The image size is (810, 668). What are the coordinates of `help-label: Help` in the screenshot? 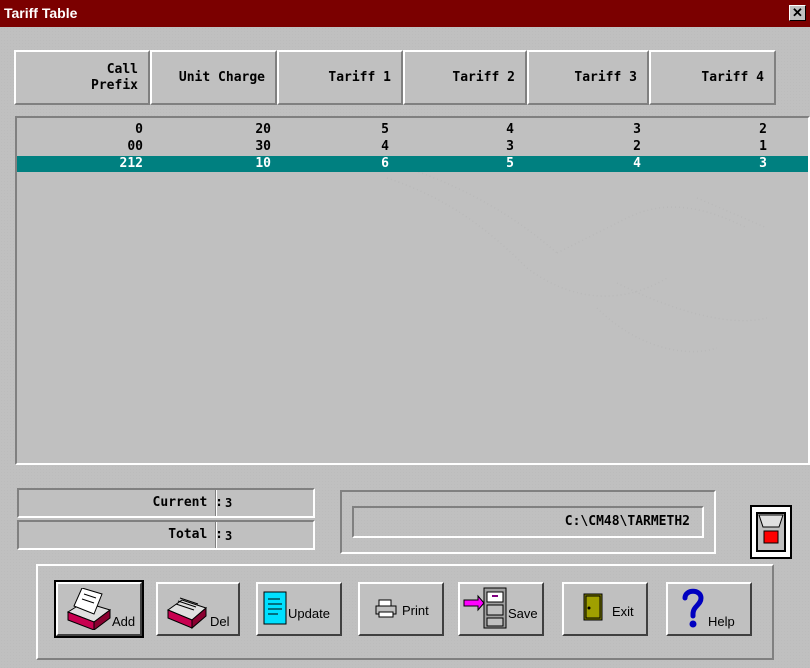 It's located at (721, 621).